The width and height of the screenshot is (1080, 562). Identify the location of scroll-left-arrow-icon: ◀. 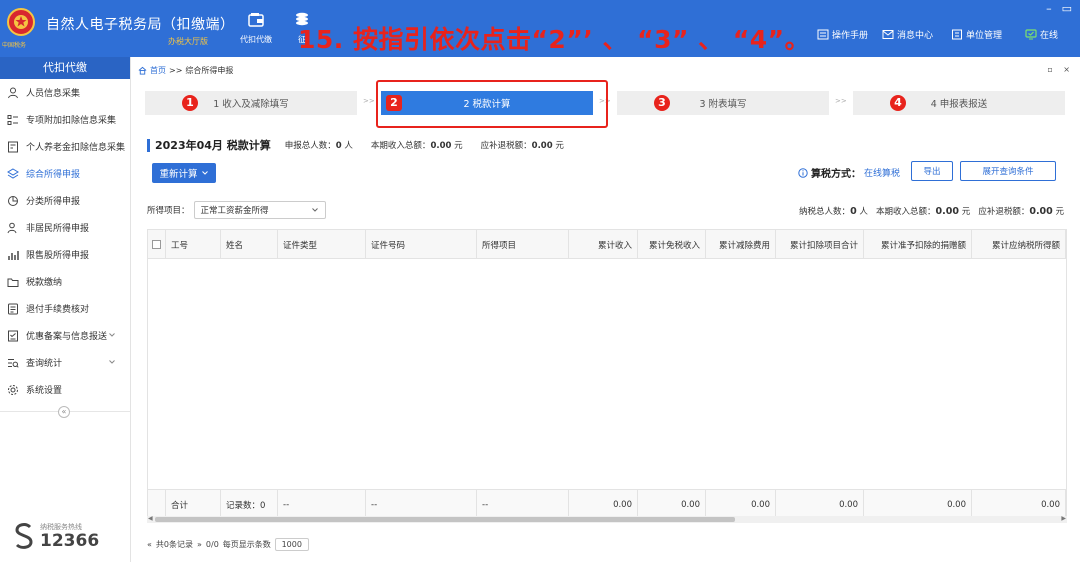
(150, 518).